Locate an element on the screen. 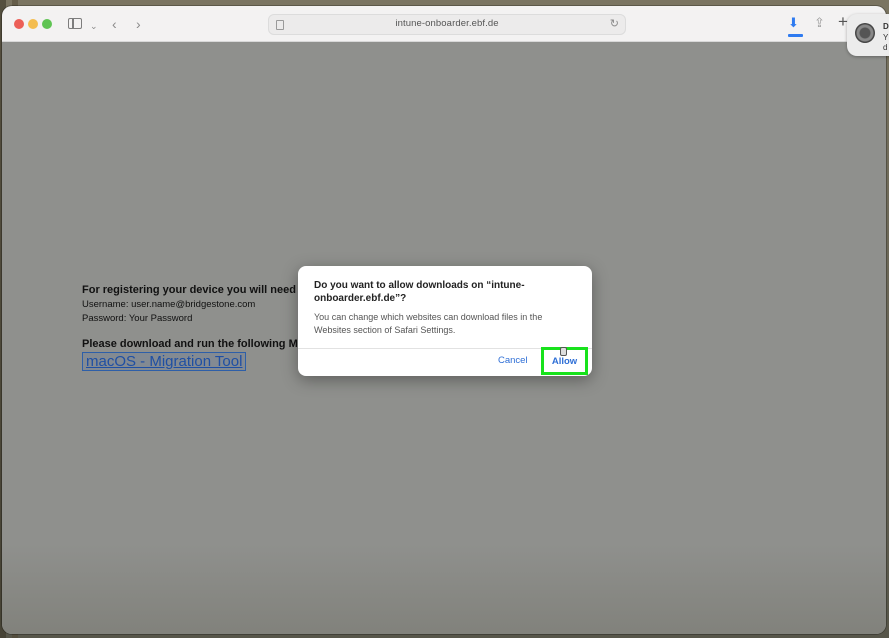 The image size is (889, 638). notification-title: D is located at coordinates (886, 26).